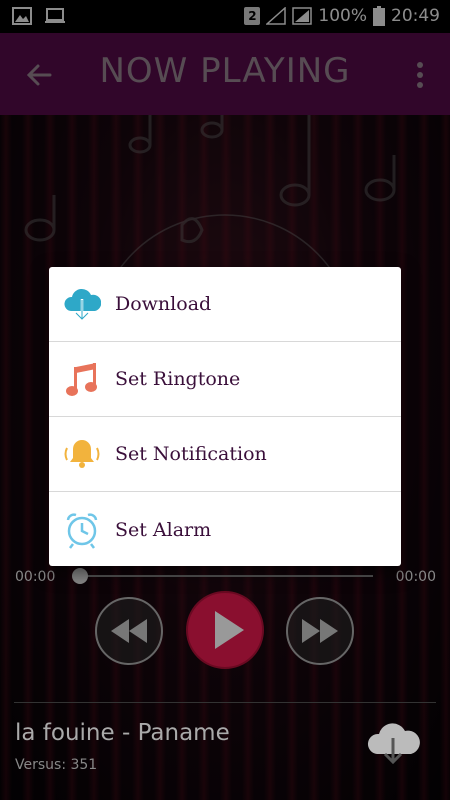 This screenshot has width=450, height=800. I want to click on rewind-icon, so click(129, 631).